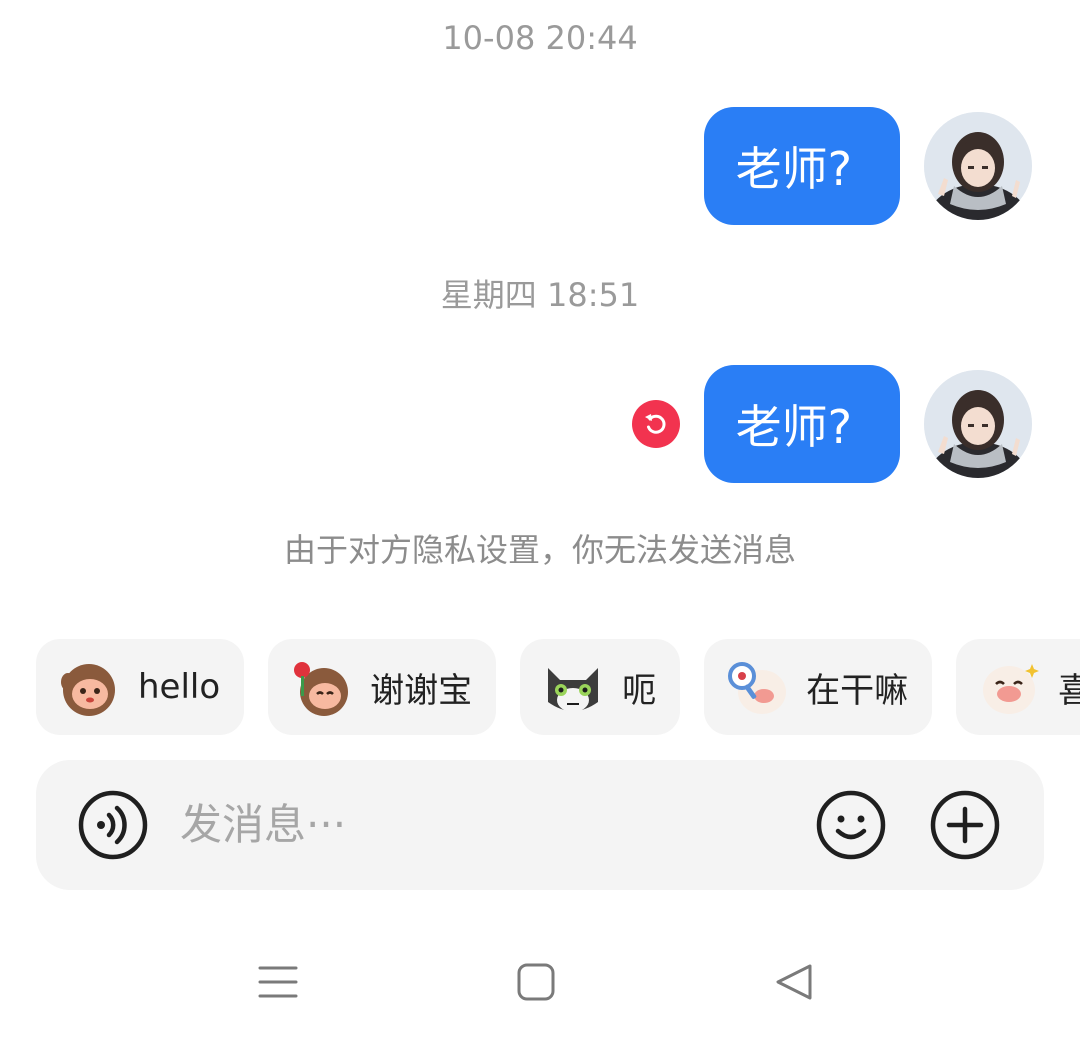  What do you see at coordinates (573, 687) in the screenshot?
I see `cat-speechless-sticker-icon` at bounding box center [573, 687].